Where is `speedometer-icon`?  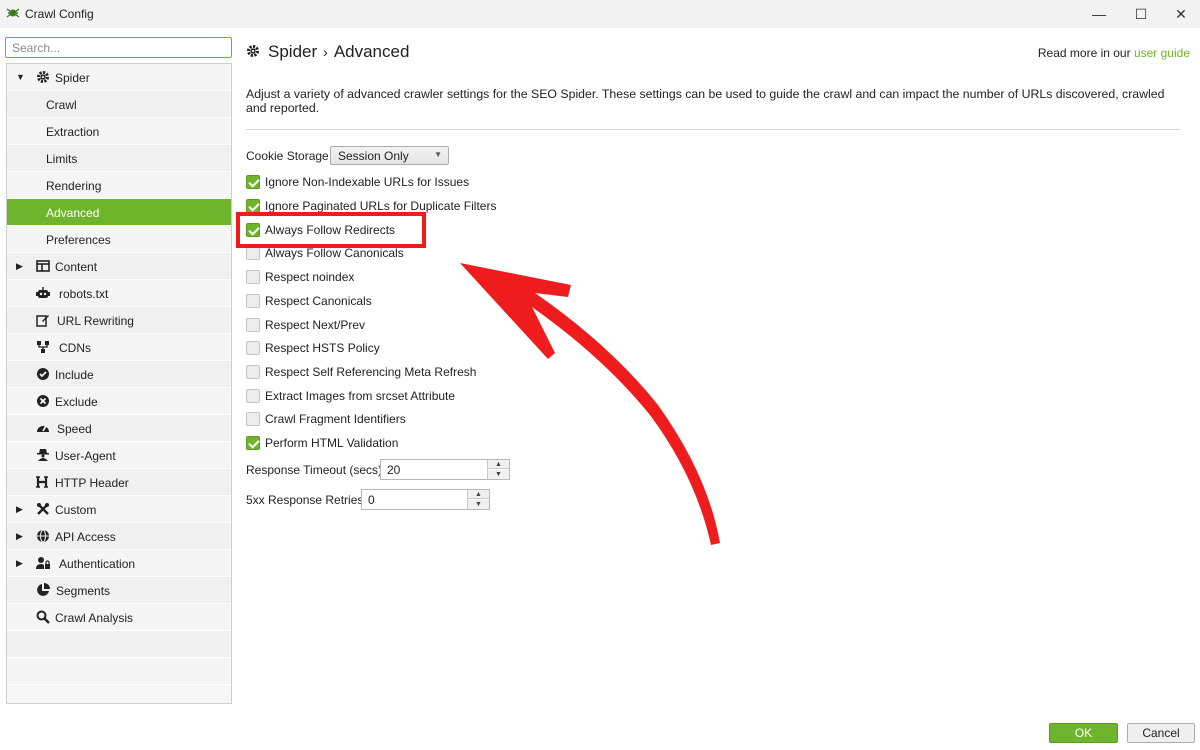
speedometer-icon is located at coordinates (43, 428).